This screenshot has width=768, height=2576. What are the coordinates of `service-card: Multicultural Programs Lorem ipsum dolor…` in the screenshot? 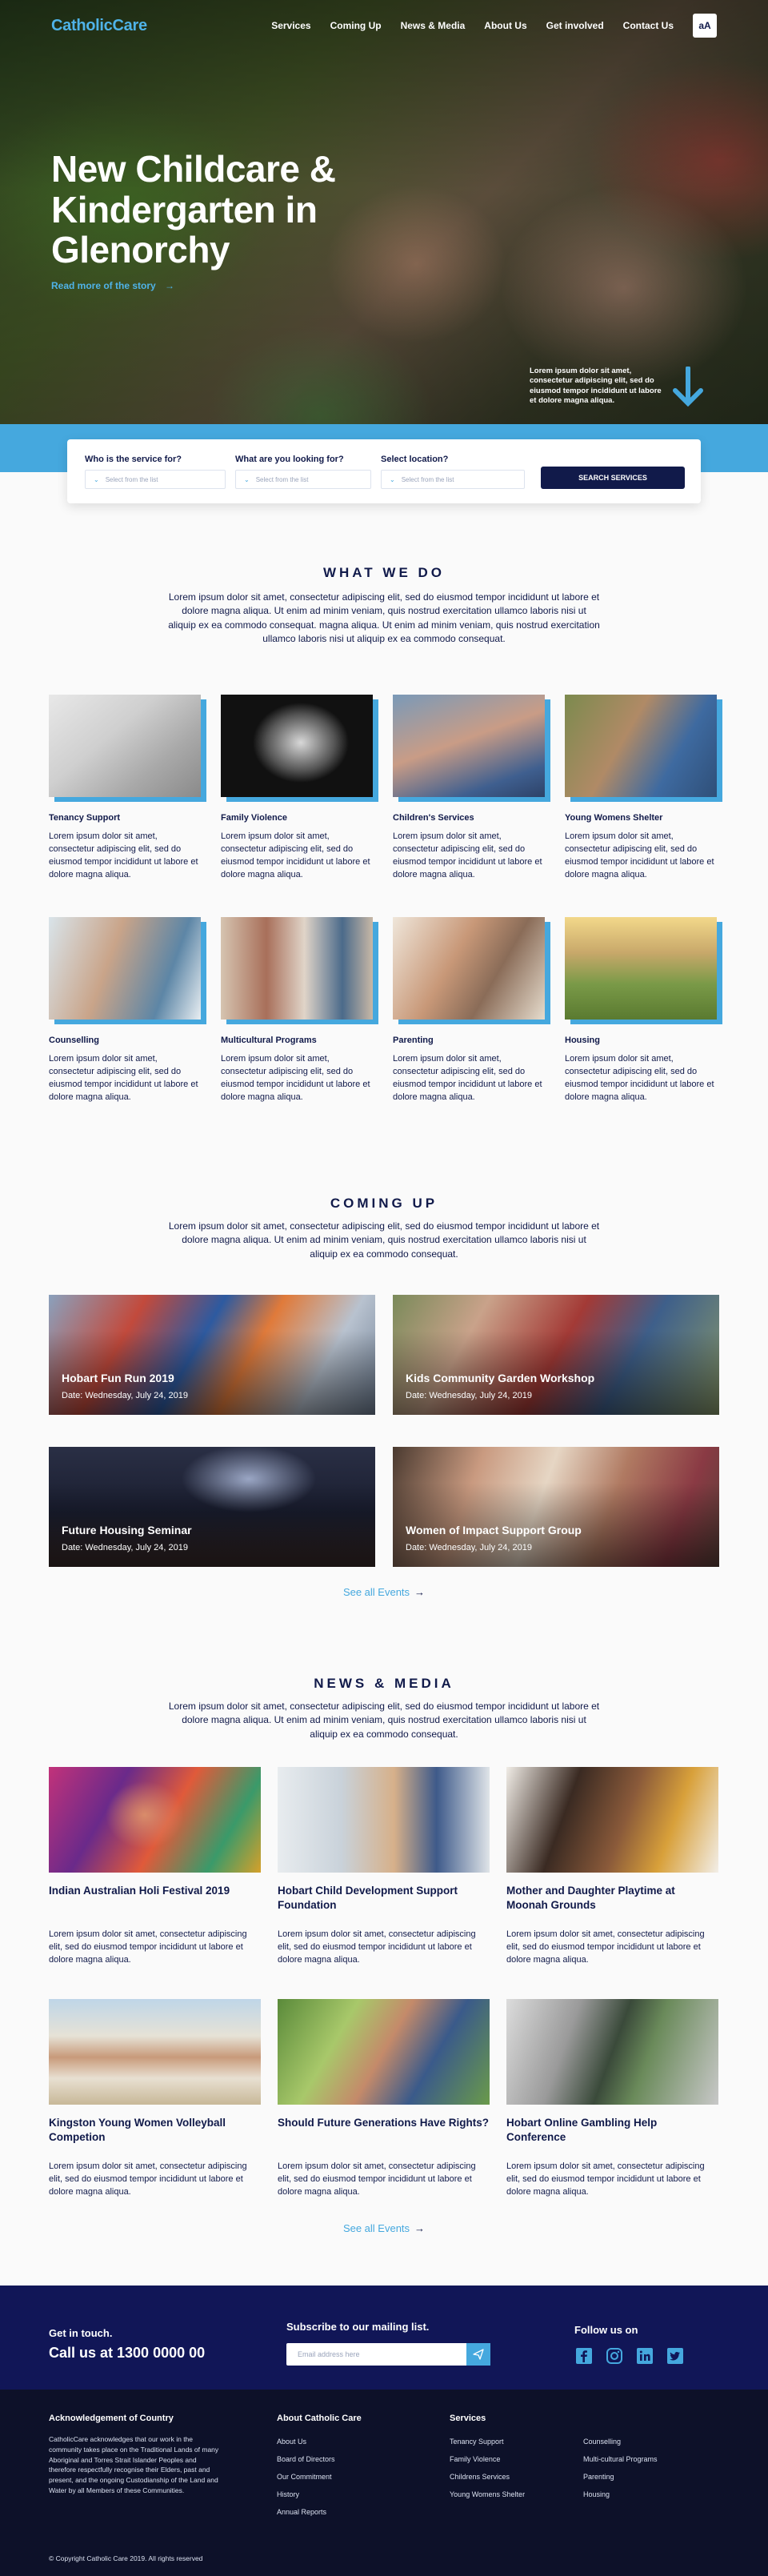 It's located at (299, 1010).